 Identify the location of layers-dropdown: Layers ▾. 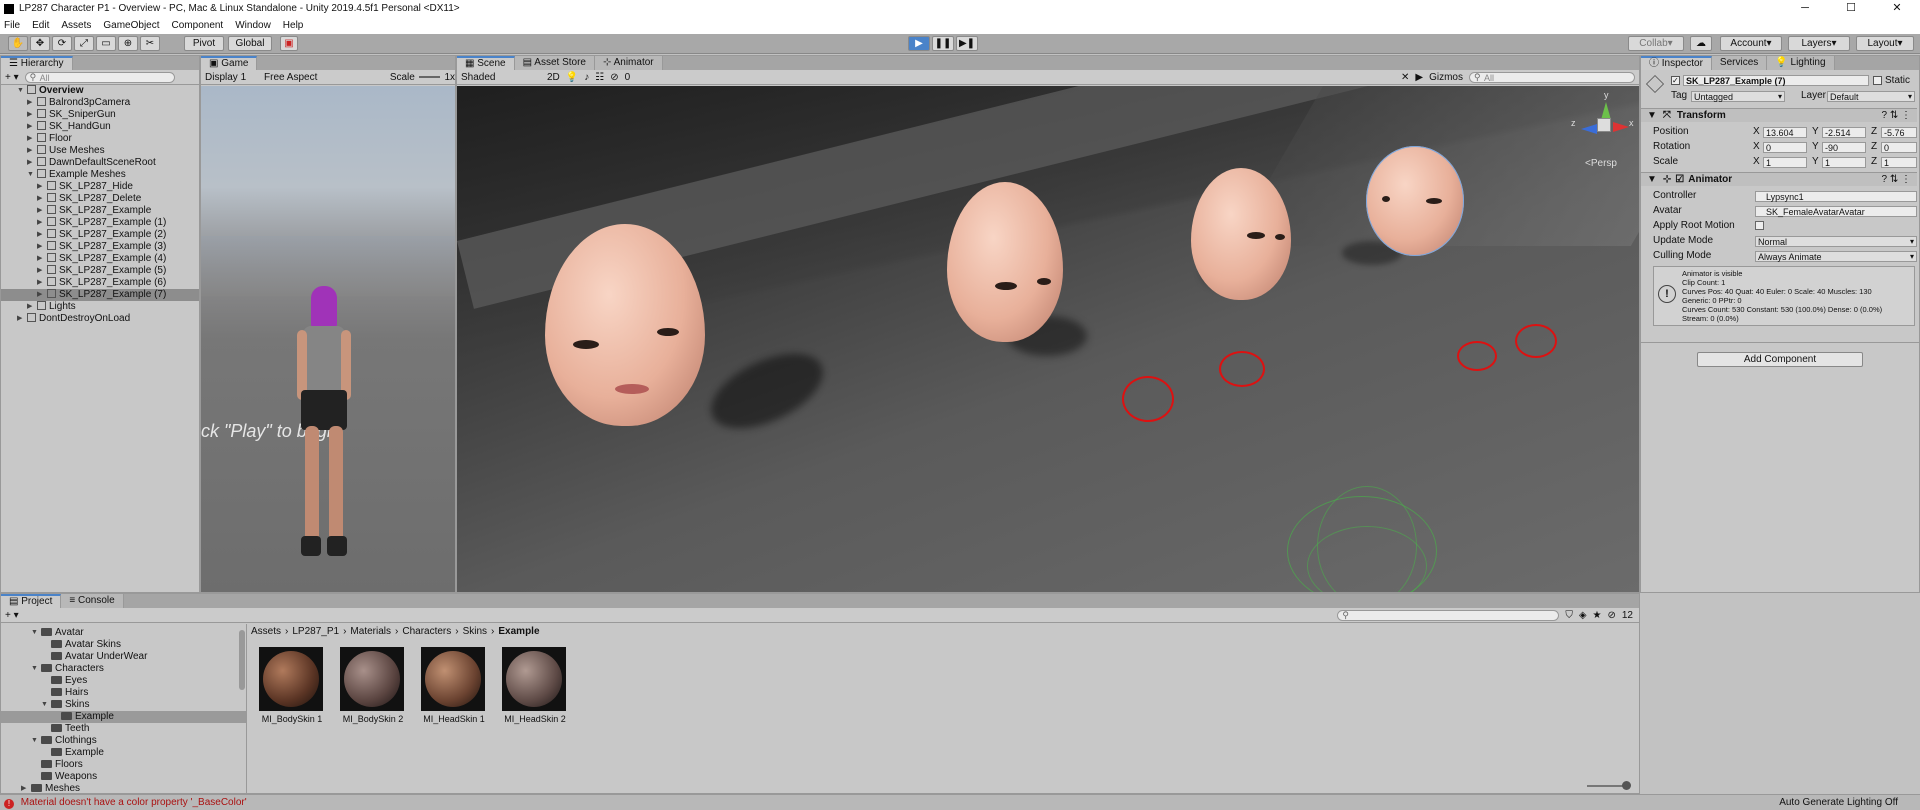
(1819, 43).